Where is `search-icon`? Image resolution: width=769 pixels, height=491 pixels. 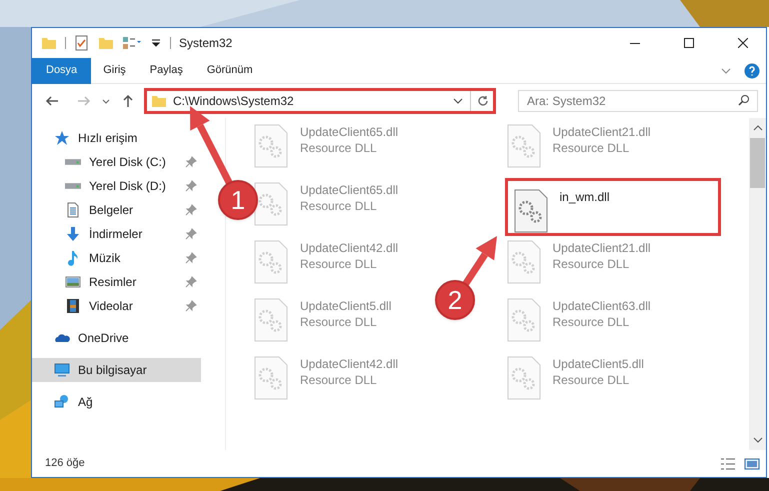 search-icon is located at coordinates (744, 100).